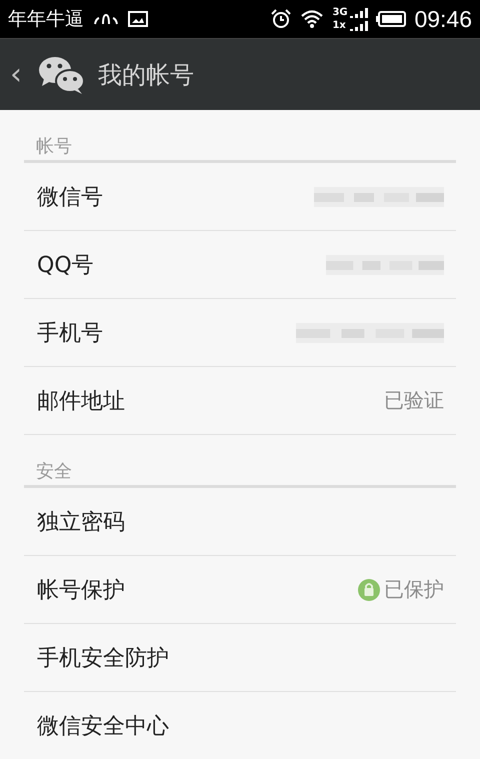  Describe the element at coordinates (240, 657) in the screenshot. I see `settings-row: 手机安全防护` at that location.